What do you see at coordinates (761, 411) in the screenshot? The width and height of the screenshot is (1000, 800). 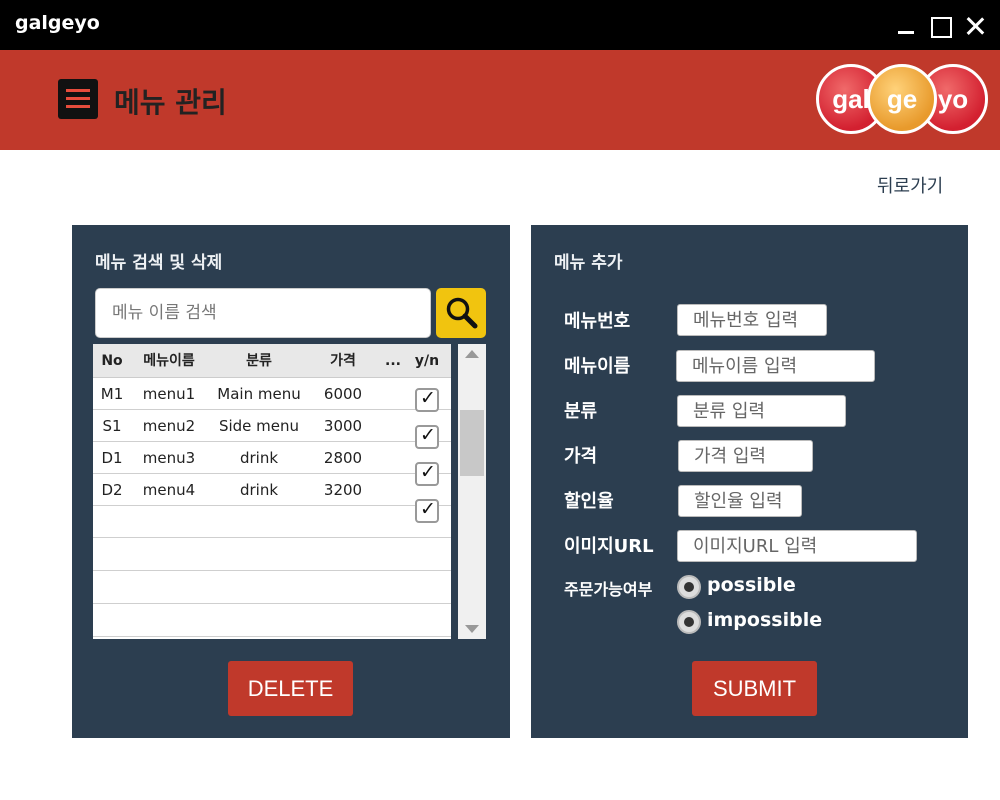 I see `category-field` at bounding box center [761, 411].